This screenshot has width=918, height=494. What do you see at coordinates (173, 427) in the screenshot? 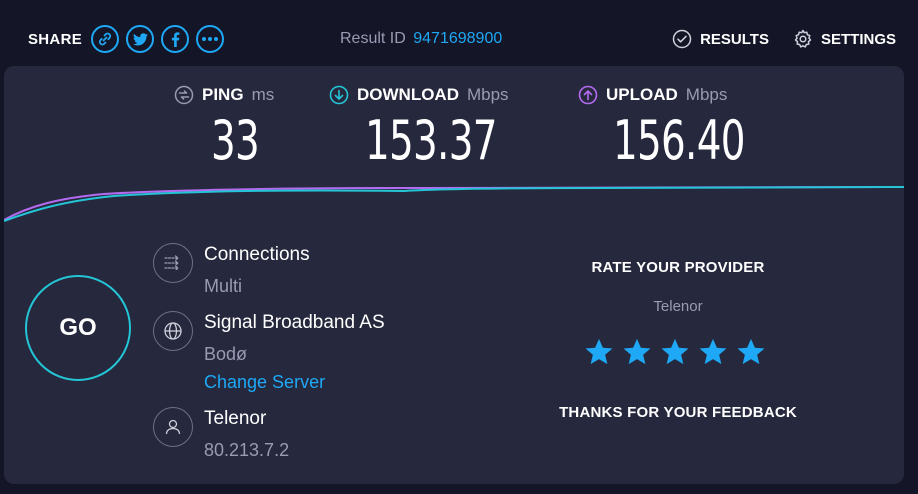
I see `user-icon` at bounding box center [173, 427].